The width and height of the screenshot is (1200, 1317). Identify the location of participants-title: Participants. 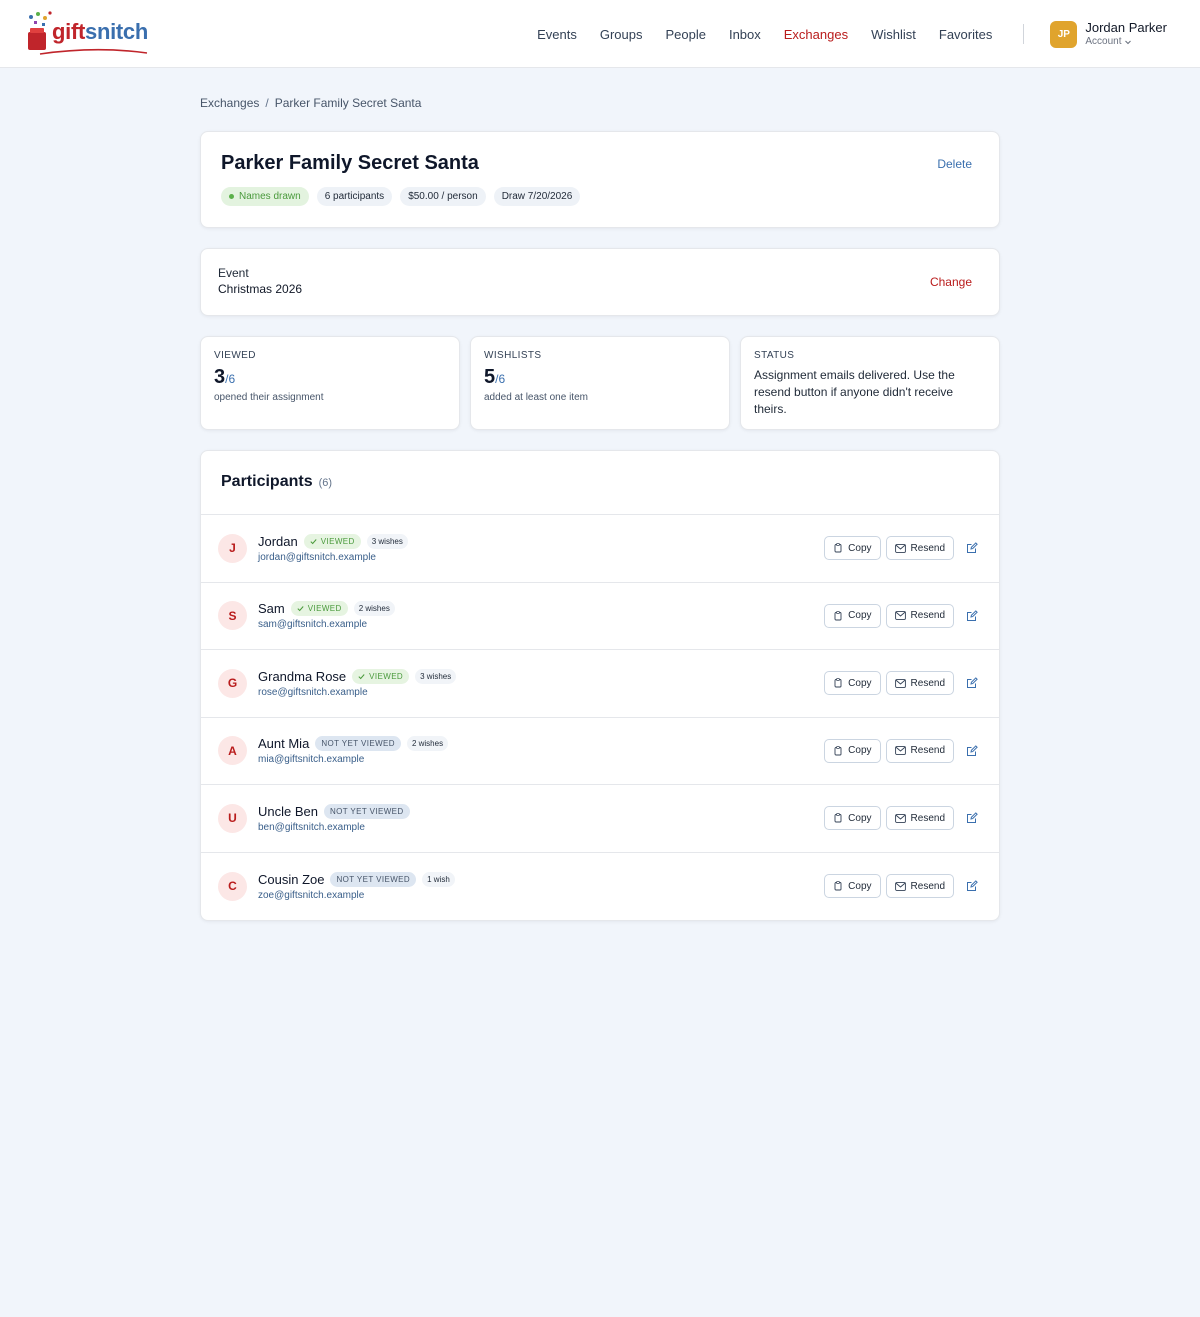
(267, 481).